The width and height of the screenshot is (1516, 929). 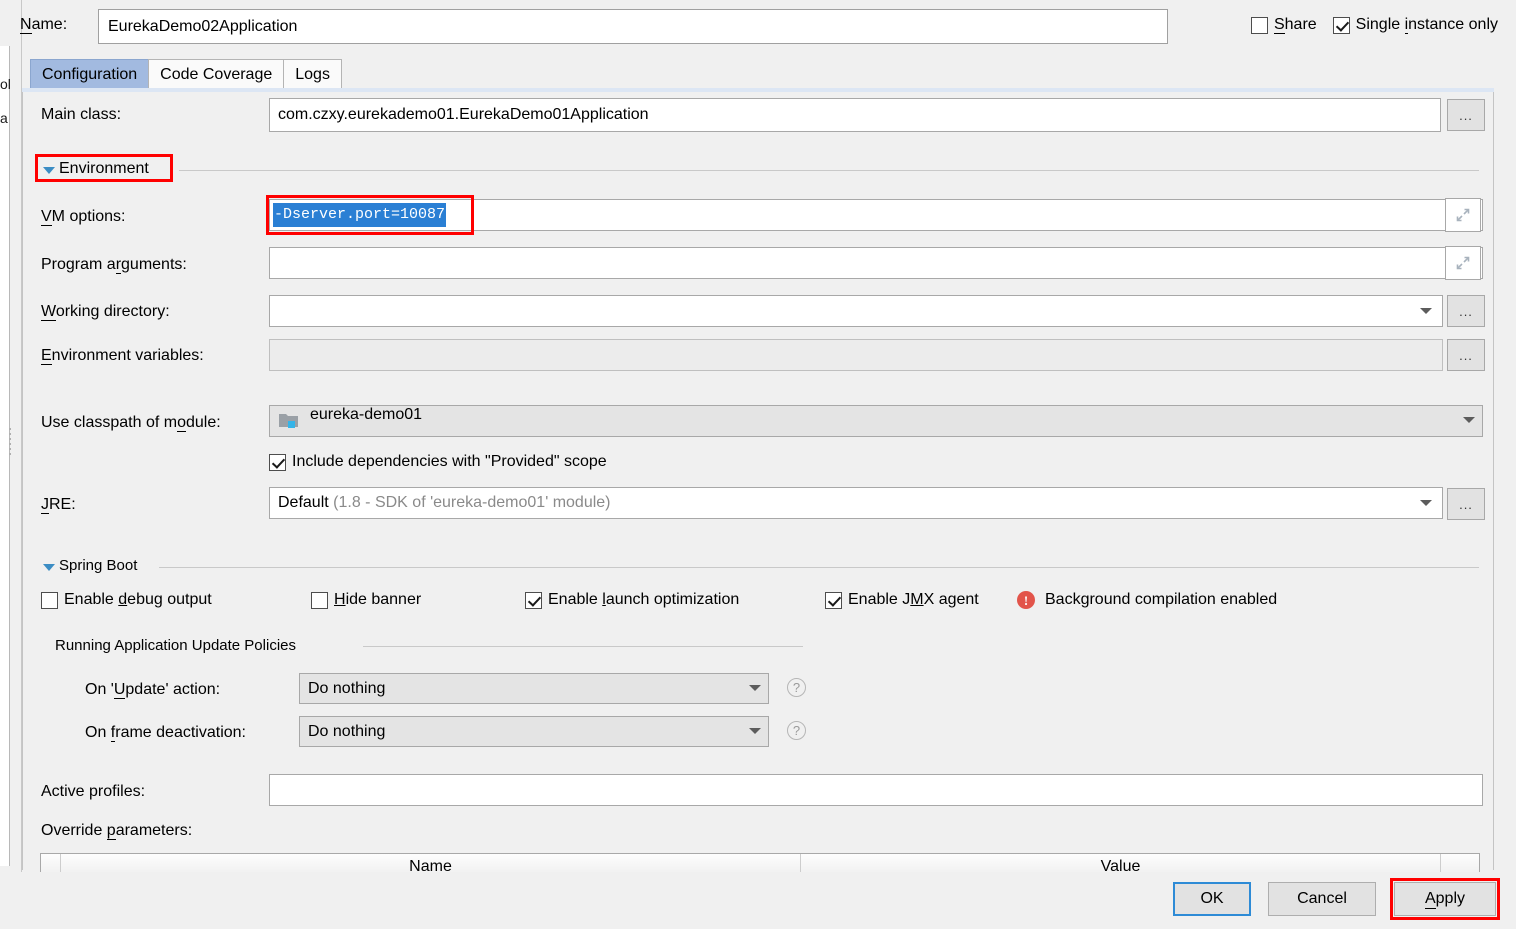 I want to click on active-profiles-label: Active profiles:, so click(x=93, y=791).